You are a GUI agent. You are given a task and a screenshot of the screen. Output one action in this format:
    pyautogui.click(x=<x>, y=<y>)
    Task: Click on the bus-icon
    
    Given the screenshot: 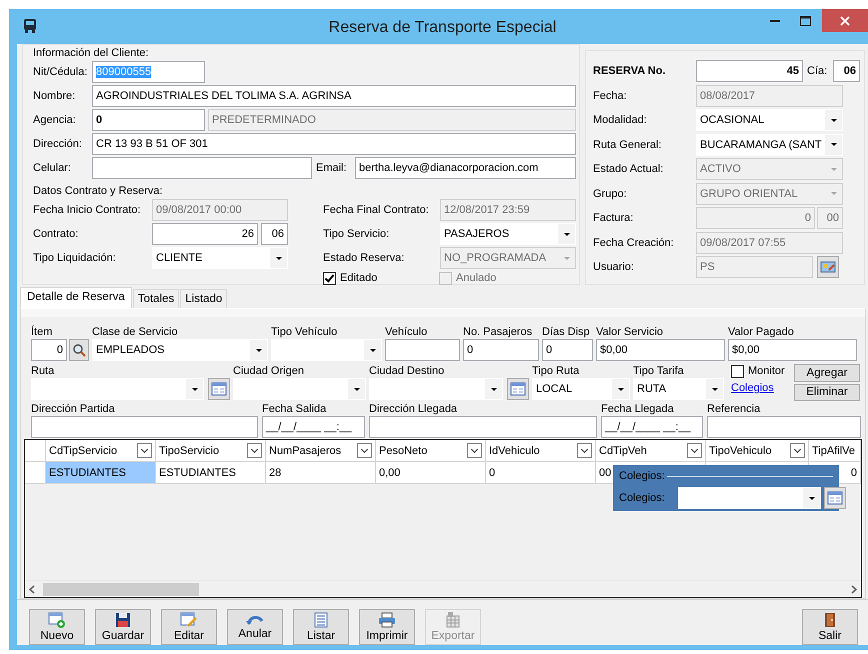 What is the action you would take?
    pyautogui.click(x=30, y=26)
    